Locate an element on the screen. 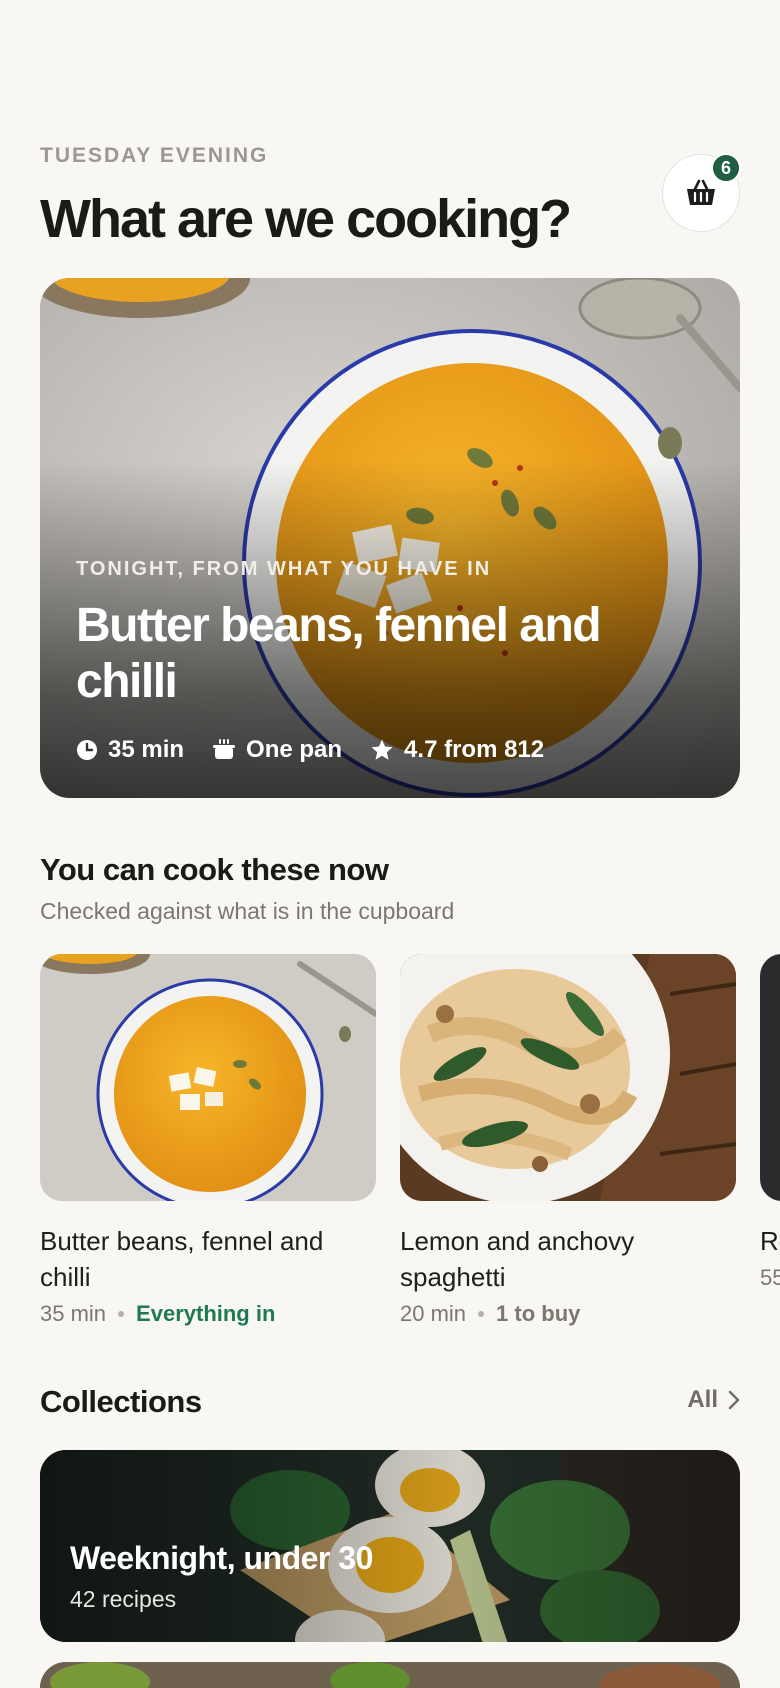  recipe-meta: 20 min 1 to buy is located at coordinates (568, 1314).